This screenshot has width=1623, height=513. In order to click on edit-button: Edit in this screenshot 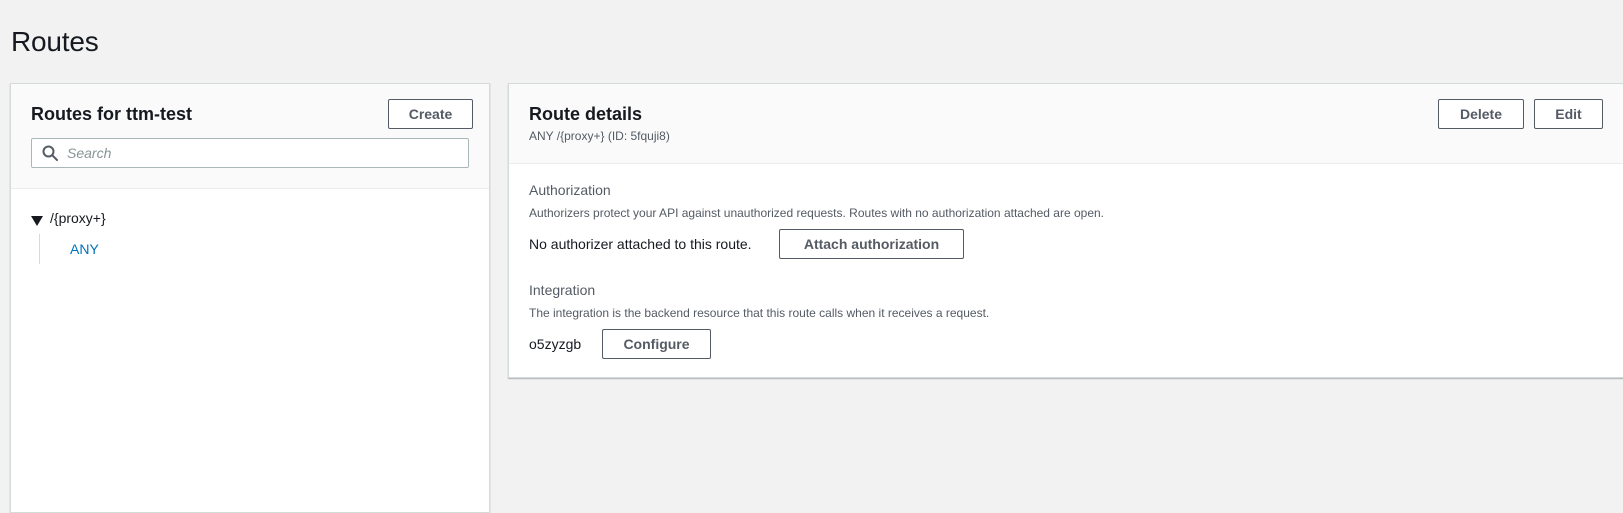, I will do `click(1568, 114)`.